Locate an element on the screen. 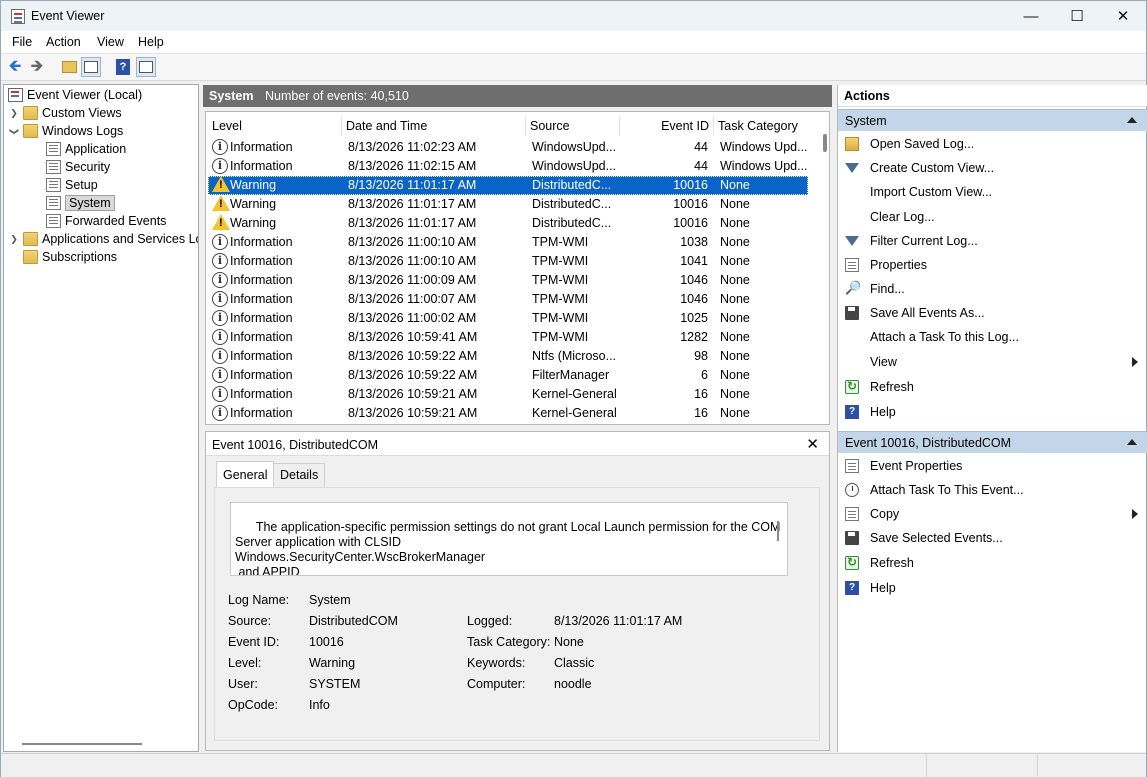 The width and height of the screenshot is (1147, 777). cell-level: Warning is located at coordinates (253, 223).